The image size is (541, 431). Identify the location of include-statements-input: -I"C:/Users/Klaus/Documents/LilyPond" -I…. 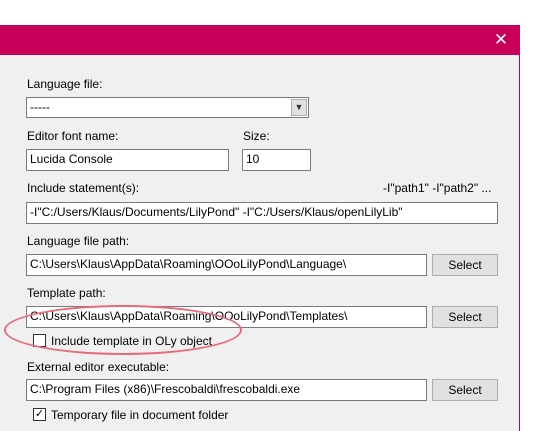
(262, 213).